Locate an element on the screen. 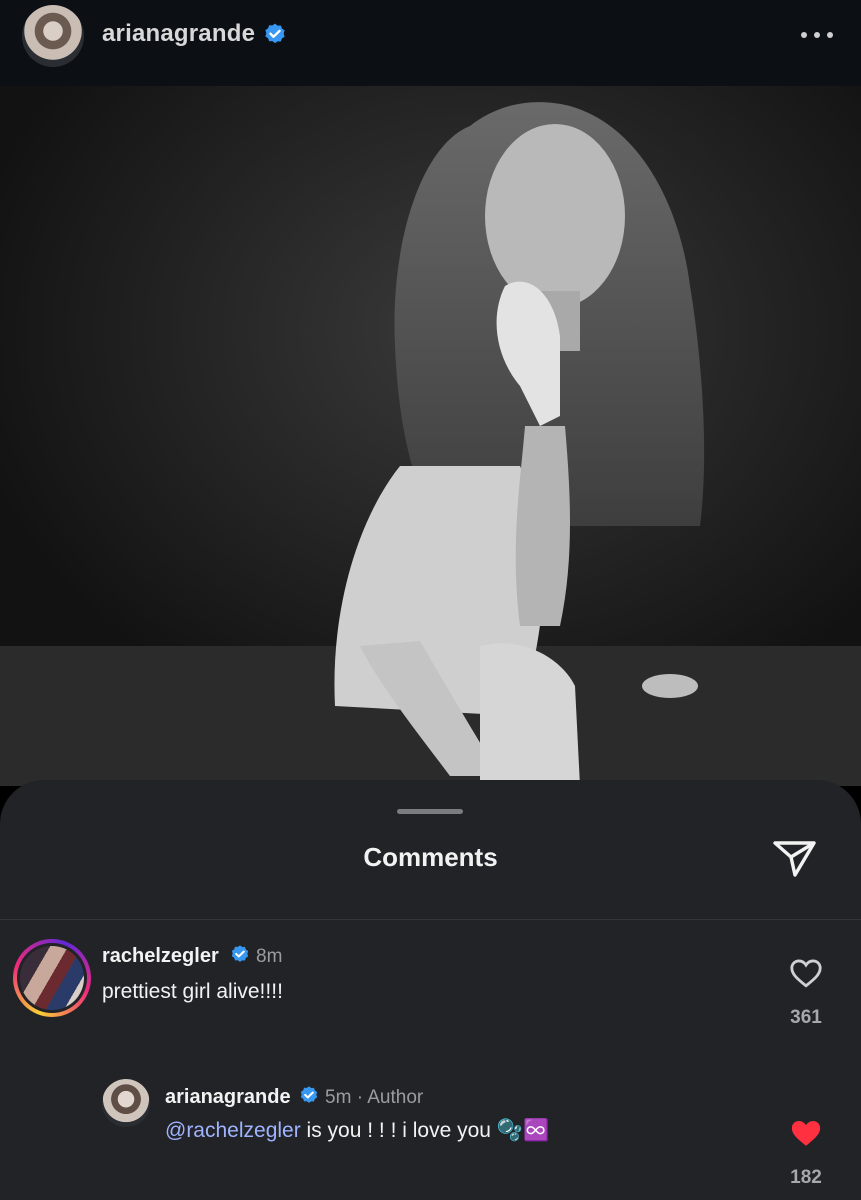  author-label: Author is located at coordinates (395, 1097).